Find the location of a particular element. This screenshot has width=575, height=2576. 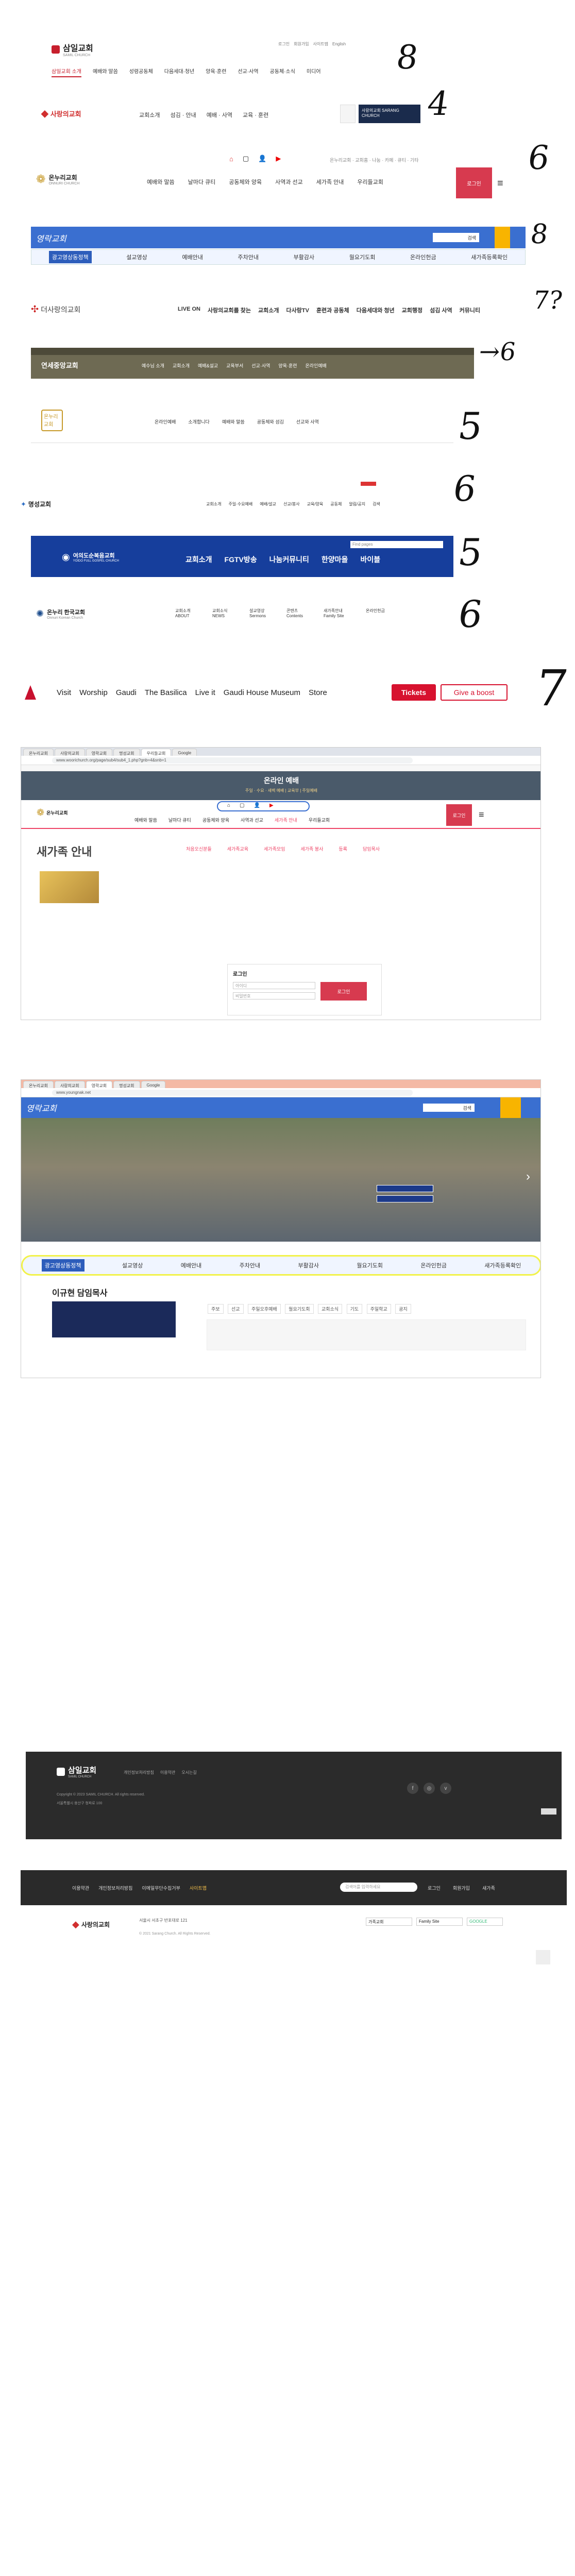

family-site-select: Family Site is located at coordinates (439, 1922).